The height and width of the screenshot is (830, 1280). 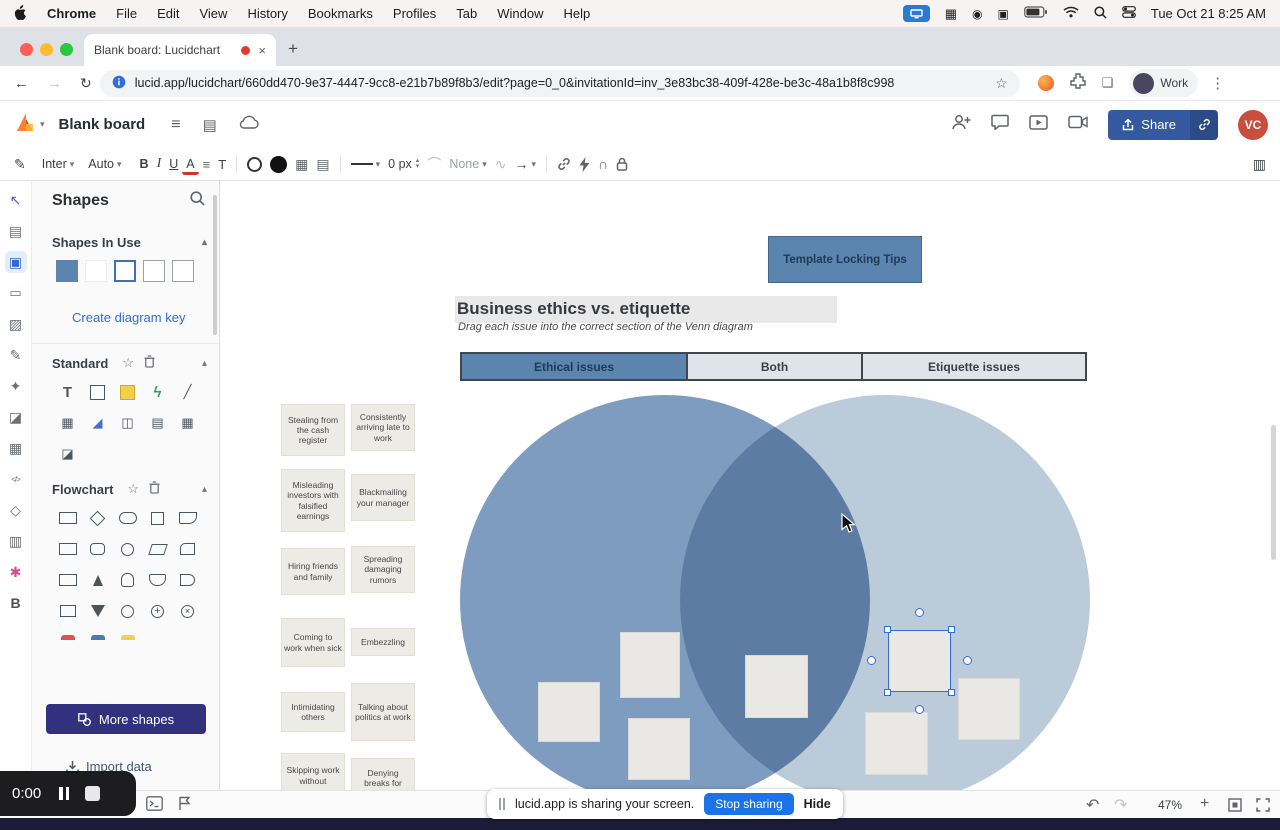 I want to click on apple-menu-icon, so click(x=20, y=13).